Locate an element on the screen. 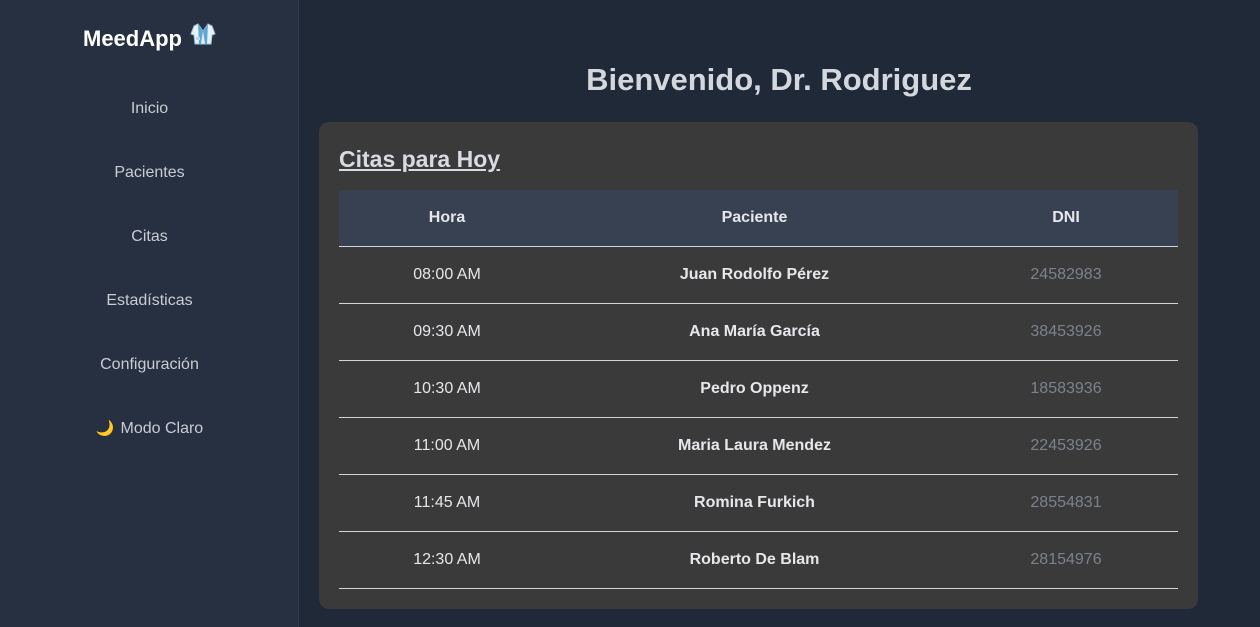 The width and height of the screenshot is (1260, 627). row-dni: 38453926 is located at coordinates (1066, 332).